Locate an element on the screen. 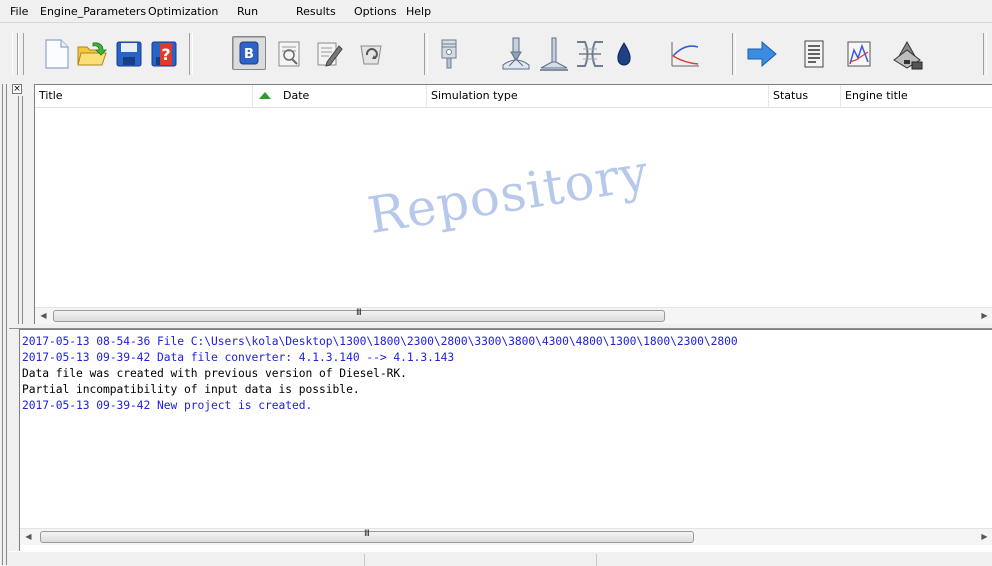 This screenshot has height=566, width=992. curve-button is located at coordinates (685, 54).